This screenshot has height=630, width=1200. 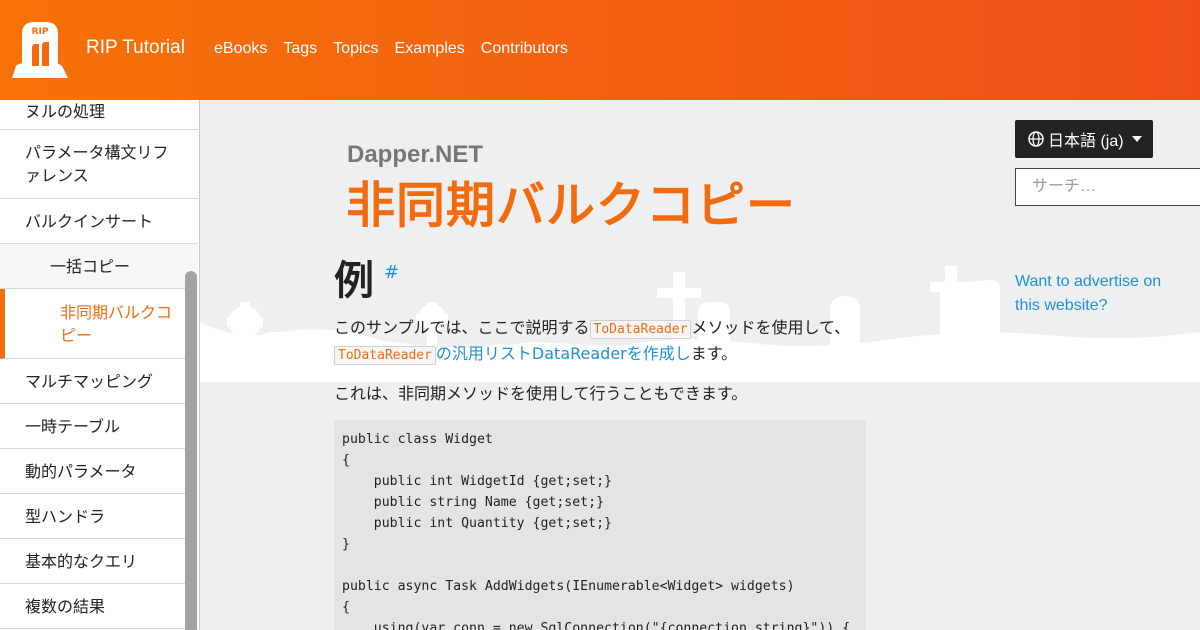 I want to click on sidebar-item-label: マルチマッピング, so click(x=89, y=381).